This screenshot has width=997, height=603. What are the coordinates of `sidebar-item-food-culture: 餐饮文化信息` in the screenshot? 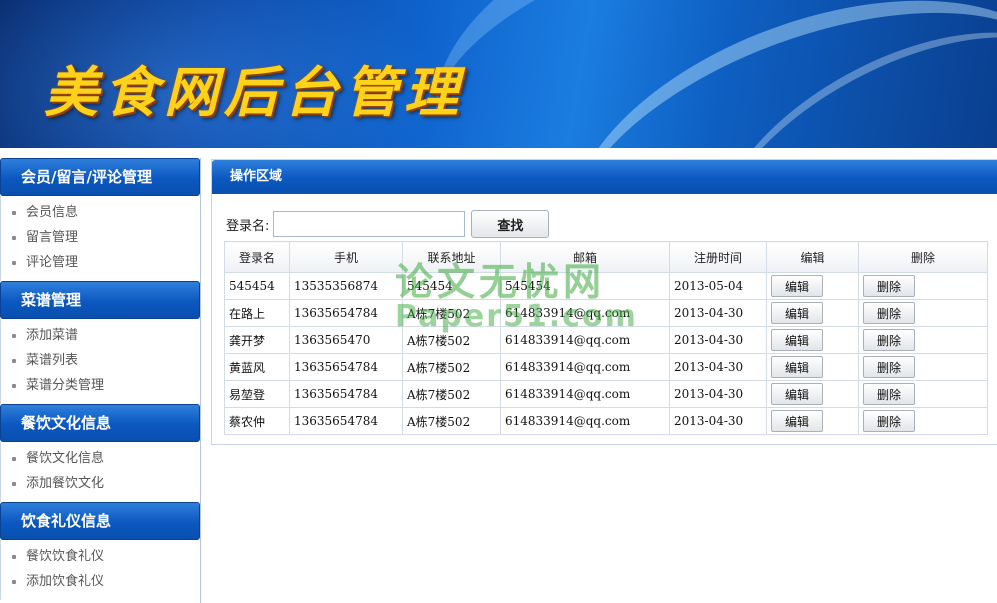 It's located at (100, 458).